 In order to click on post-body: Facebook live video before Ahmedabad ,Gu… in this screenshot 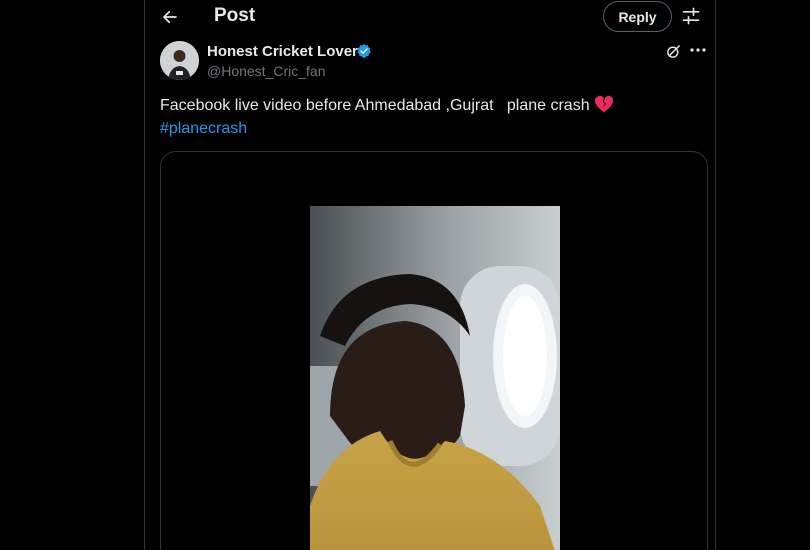, I will do `click(375, 105)`.